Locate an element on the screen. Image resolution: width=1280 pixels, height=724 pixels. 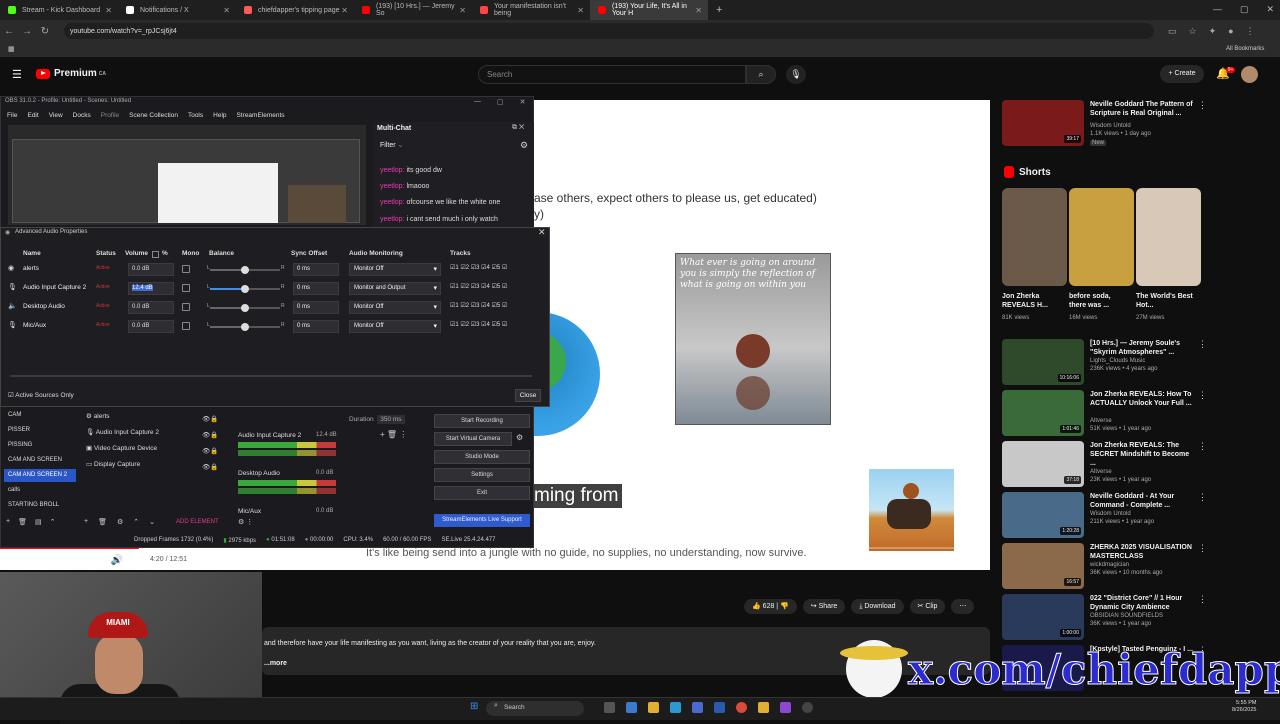
search-button: ⌕ is located at coordinates (761, 74).